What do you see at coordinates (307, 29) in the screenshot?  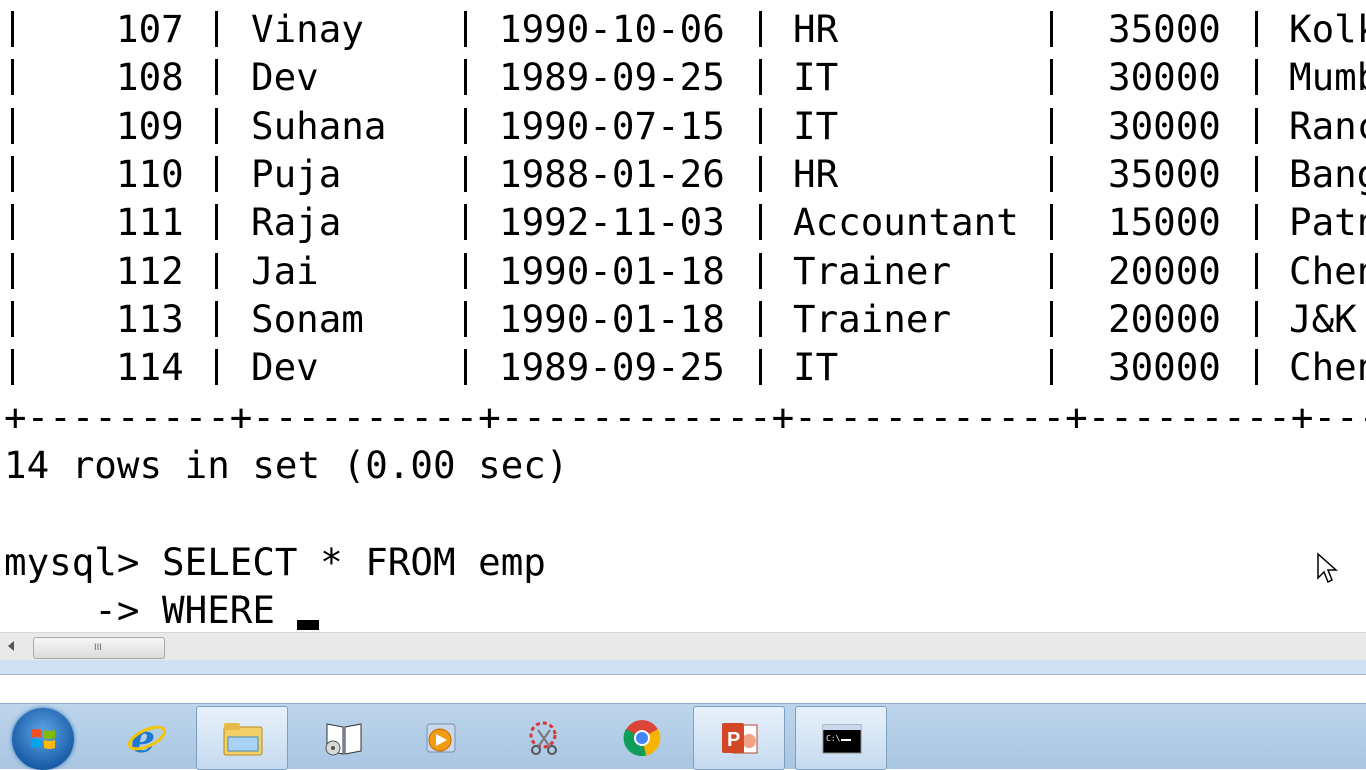 I see `cell-name: Vinay` at bounding box center [307, 29].